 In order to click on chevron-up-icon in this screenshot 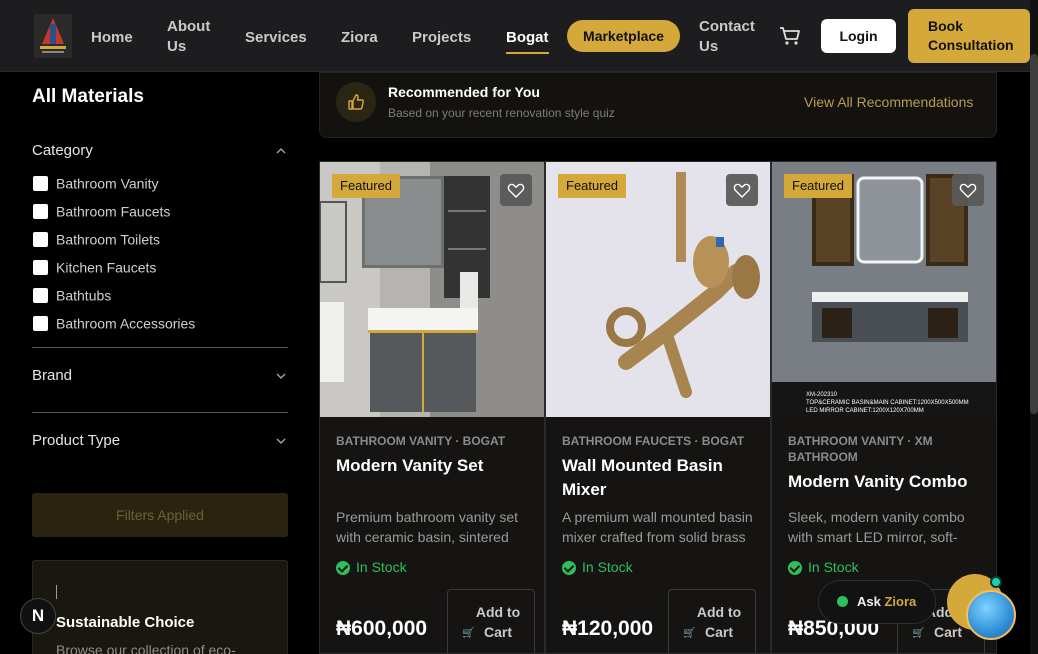, I will do `click(281, 151)`.